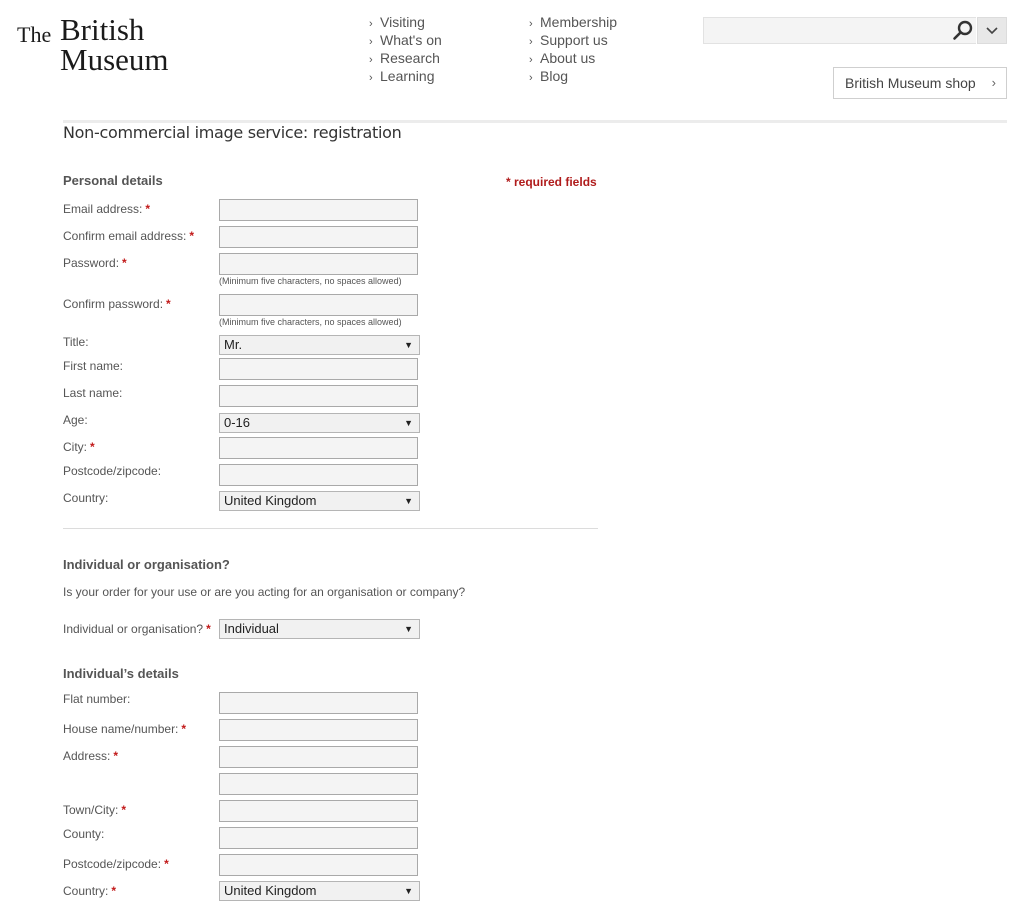 The width and height of the screenshot is (1019, 908). I want to click on email-label: Email address: *, so click(107, 209).